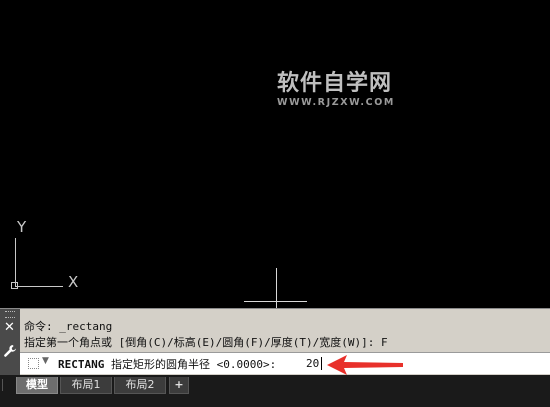 Image resolution: width=550 pixels, height=407 pixels. I want to click on dropdown-arrow-icon: ▼, so click(45, 361).